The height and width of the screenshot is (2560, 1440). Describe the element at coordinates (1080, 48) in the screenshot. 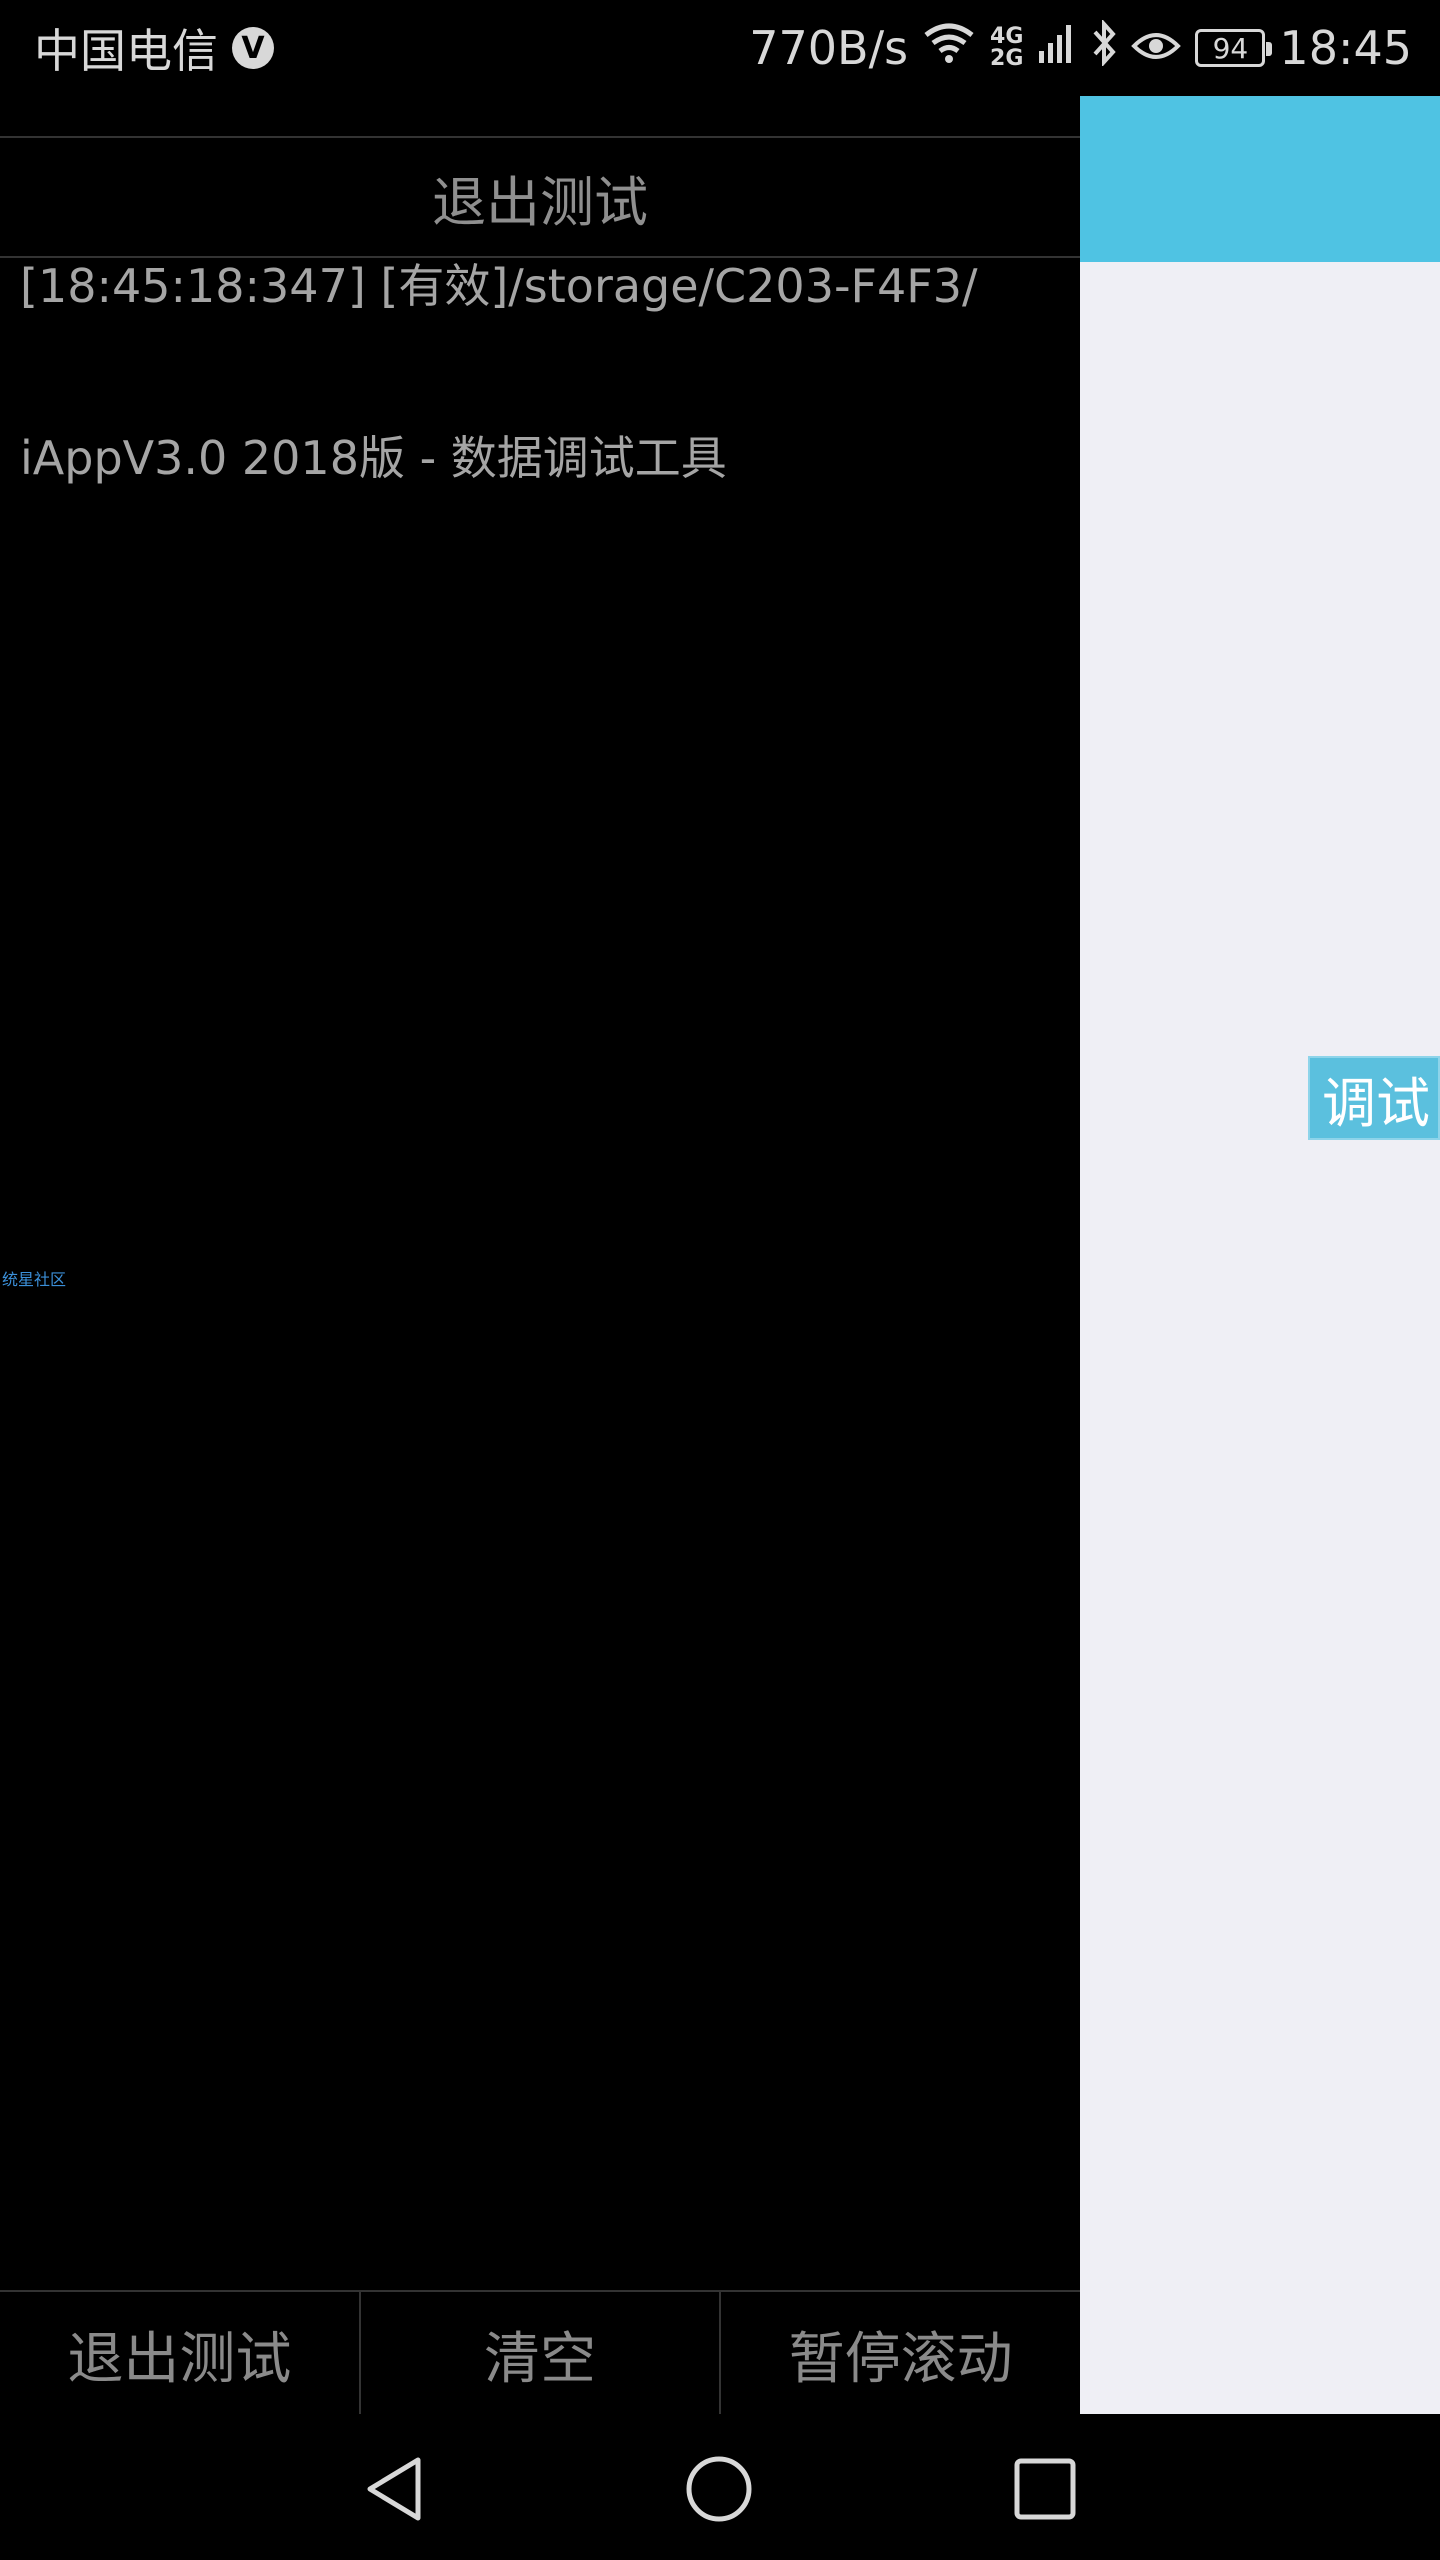

I see `status-right: 770B/s 4G 2G 94 18:45` at that location.